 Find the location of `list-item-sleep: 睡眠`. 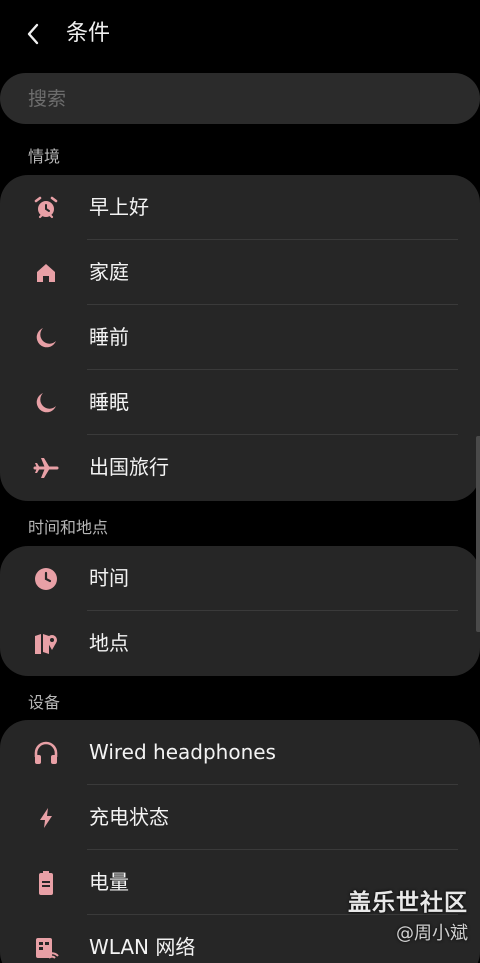

list-item-sleep: 睡眠 is located at coordinates (240, 402).